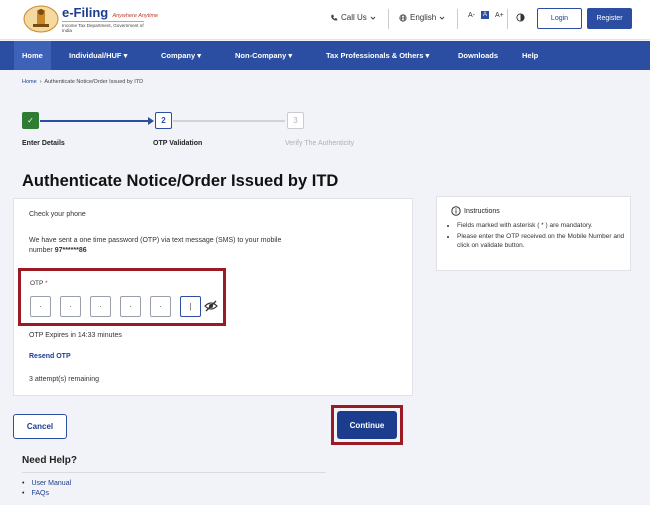  I want to click on call-us-dropdown: Call Us, so click(353, 17).